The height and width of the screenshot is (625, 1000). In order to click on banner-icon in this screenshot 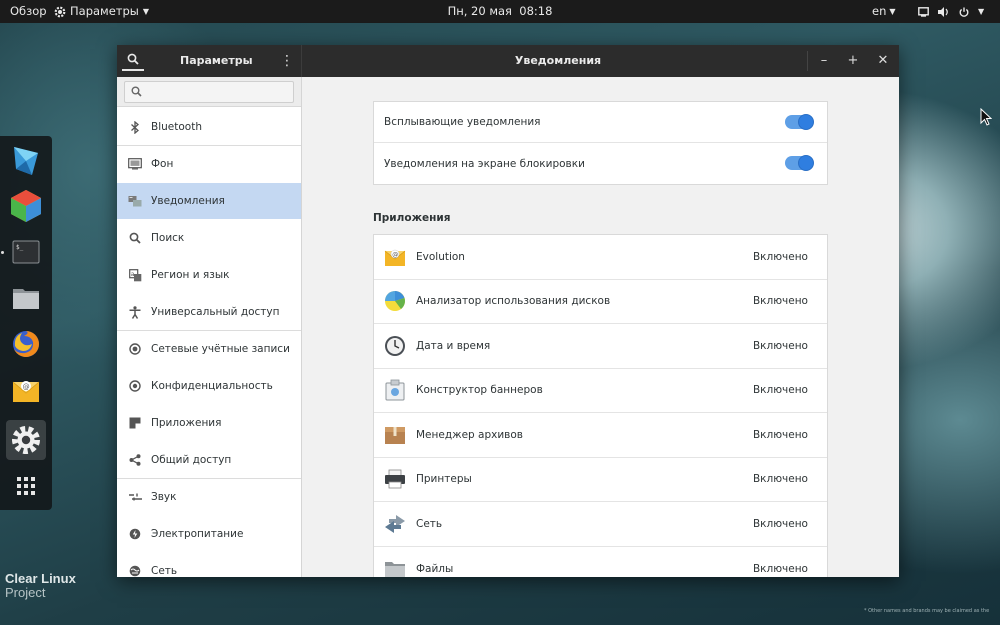, I will do `click(395, 390)`.